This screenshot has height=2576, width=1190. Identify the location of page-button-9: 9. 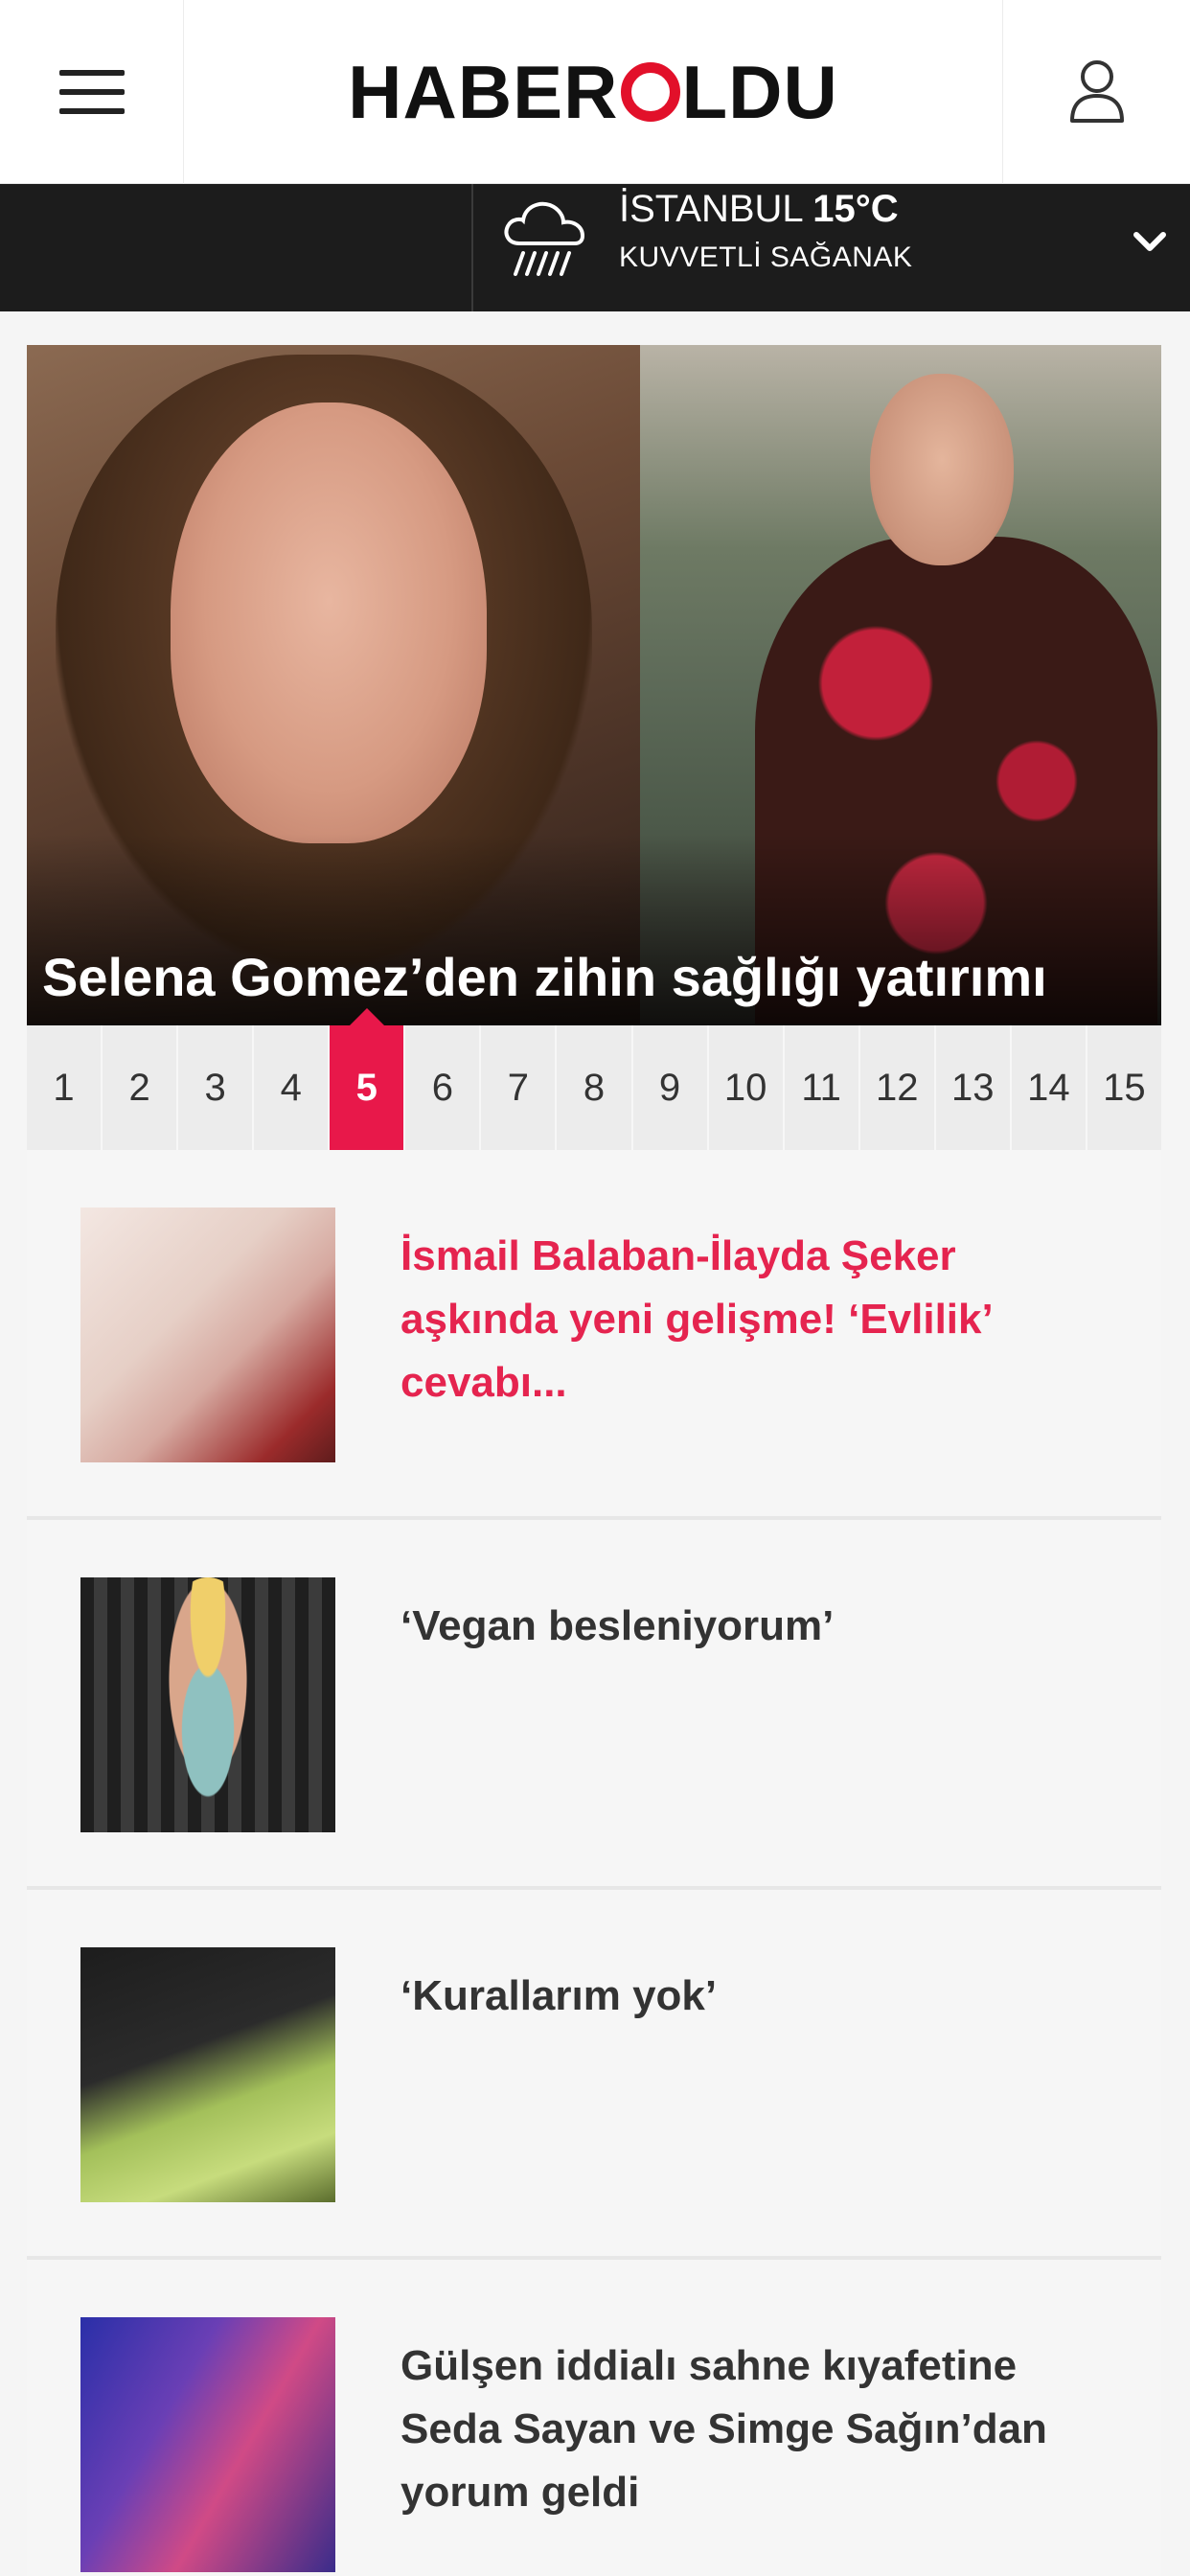
(670, 1087).